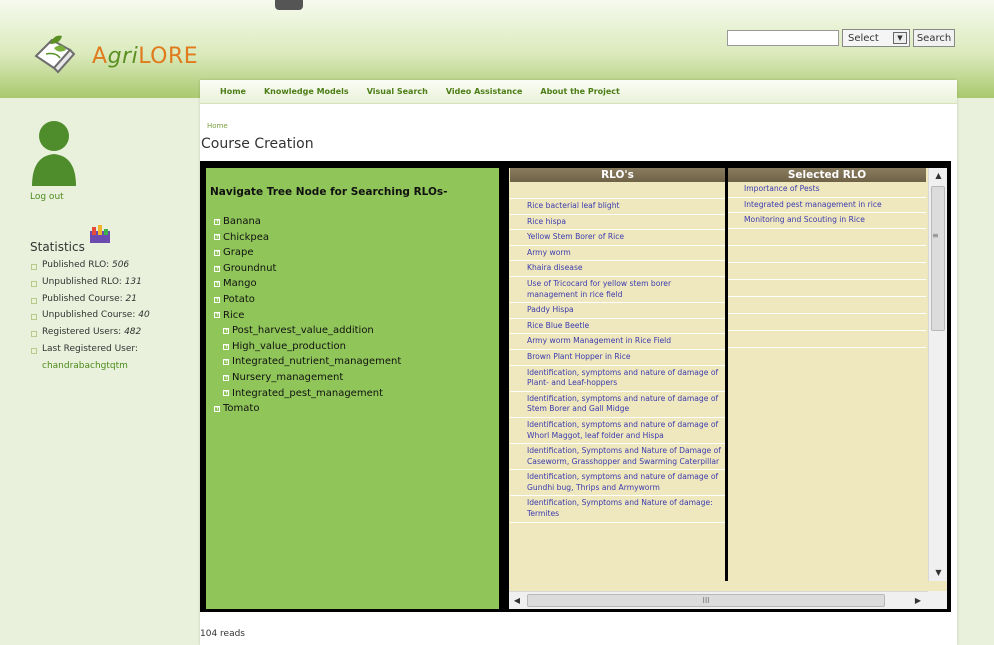 This screenshot has width=994, height=645. Describe the element at coordinates (863, 38) in the screenshot. I see `select-value: Select` at that location.